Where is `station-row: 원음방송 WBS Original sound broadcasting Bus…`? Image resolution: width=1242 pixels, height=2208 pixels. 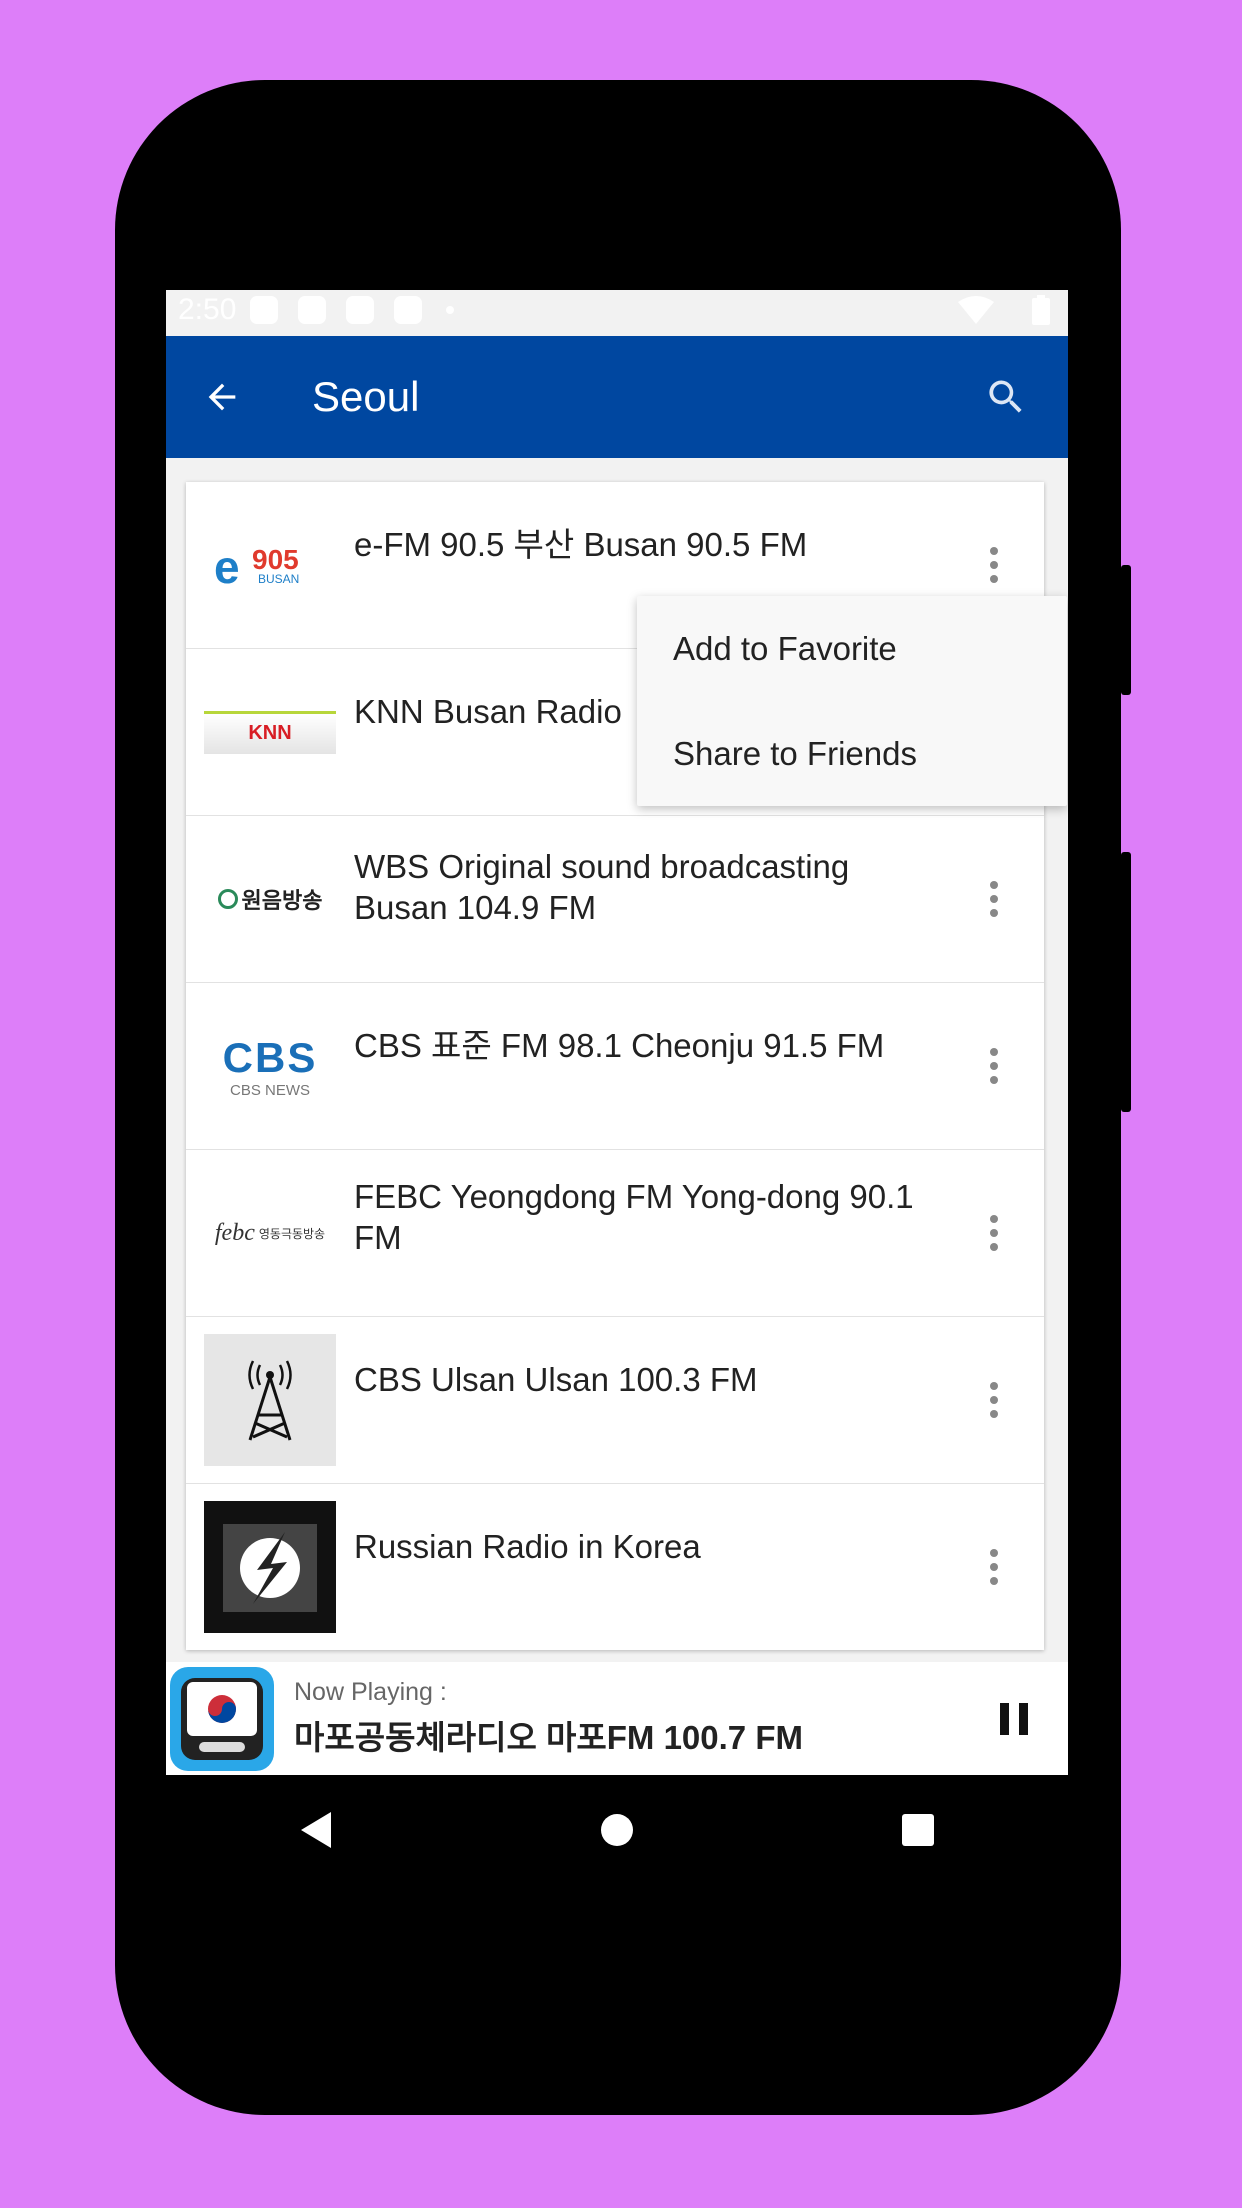 station-row: 원음방송 WBS Original sound broadcasting Bus… is located at coordinates (615, 899).